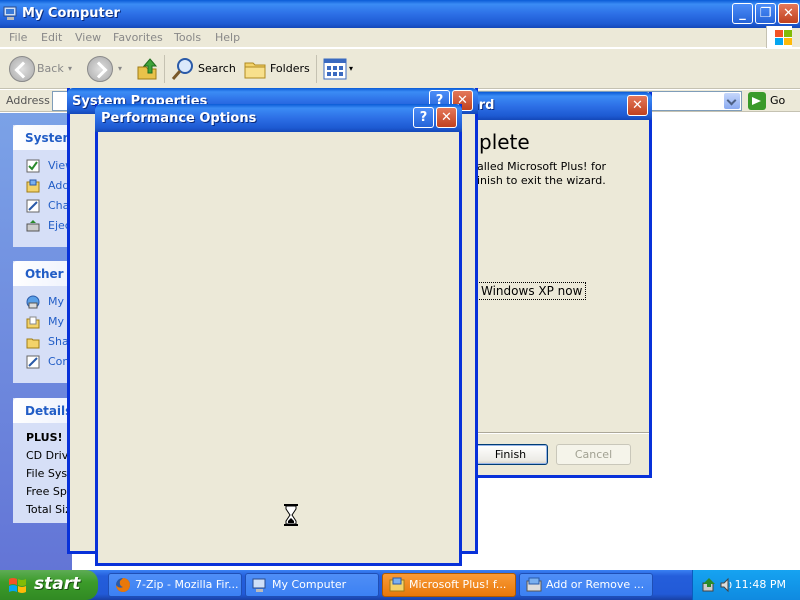 This screenshot has width=800, height=600. What do you see at coordinates (120, 69) in the screenshot?
I see `forward-dropdown-icon: ▾` at bounding box center [120, 69].